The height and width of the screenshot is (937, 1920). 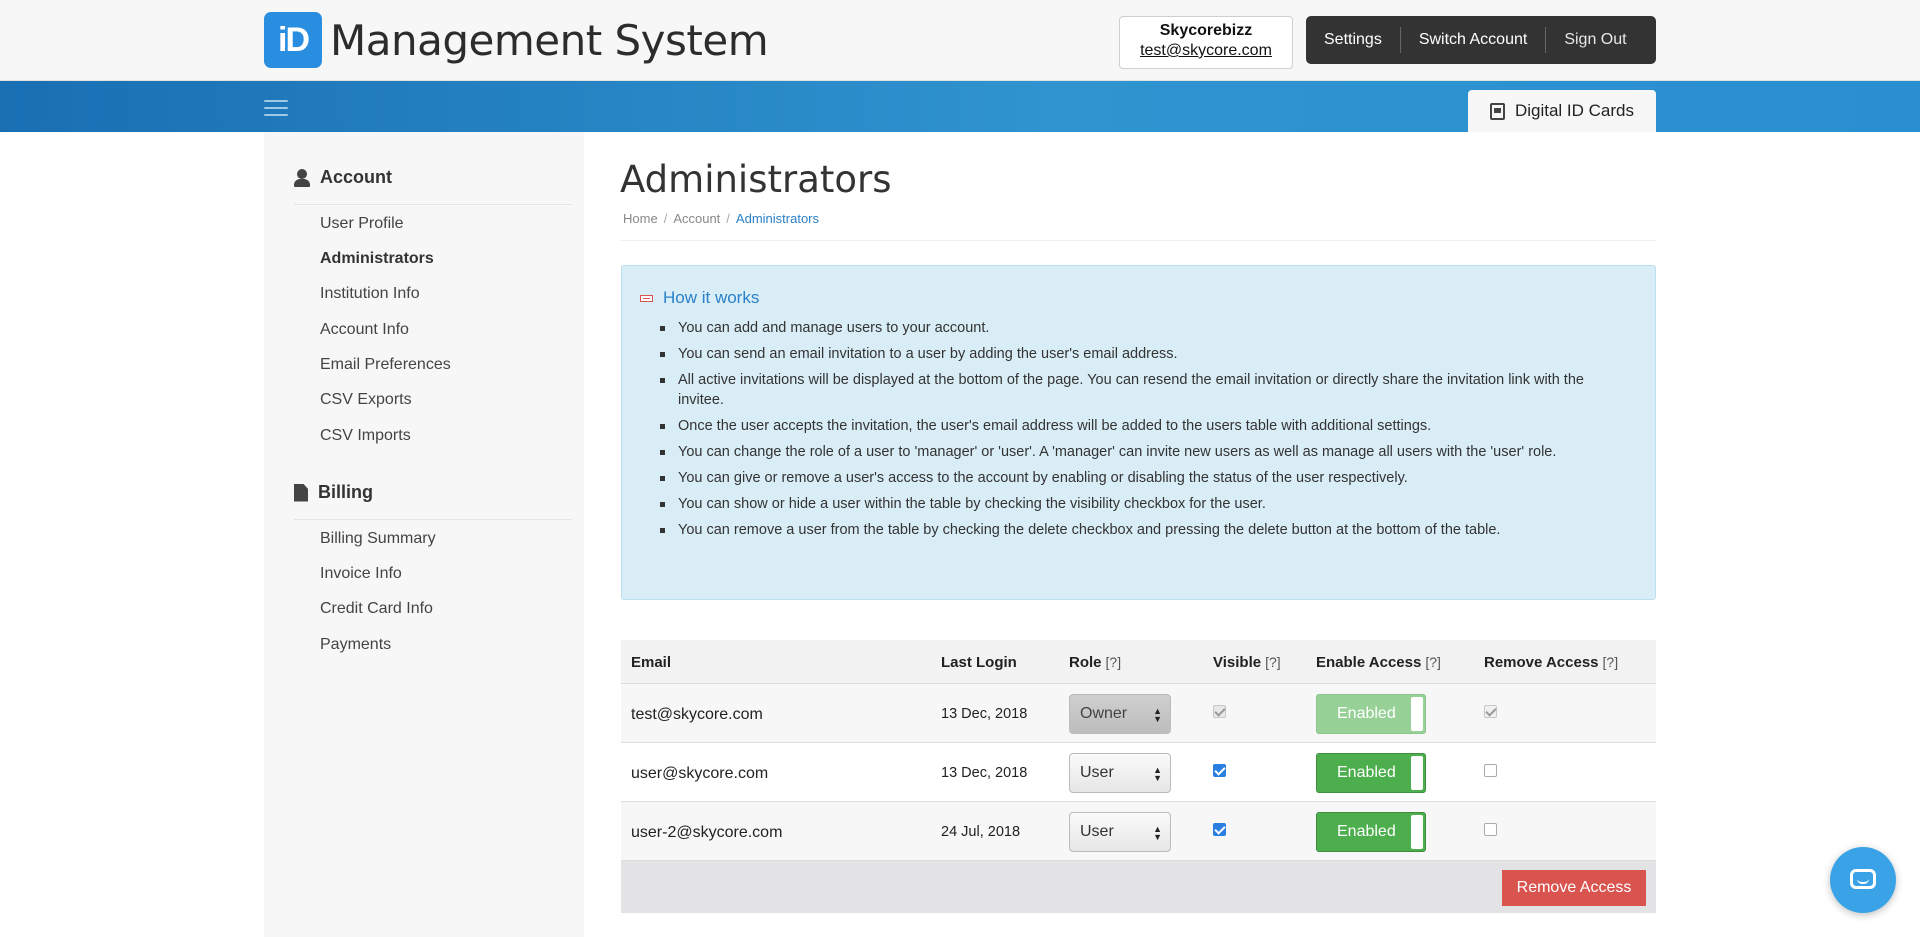 What do you see at coordinates (364, 330) in the screenshot?
I see `sidebar-item-account-info: Account Info` at bounding box center [364, 330].